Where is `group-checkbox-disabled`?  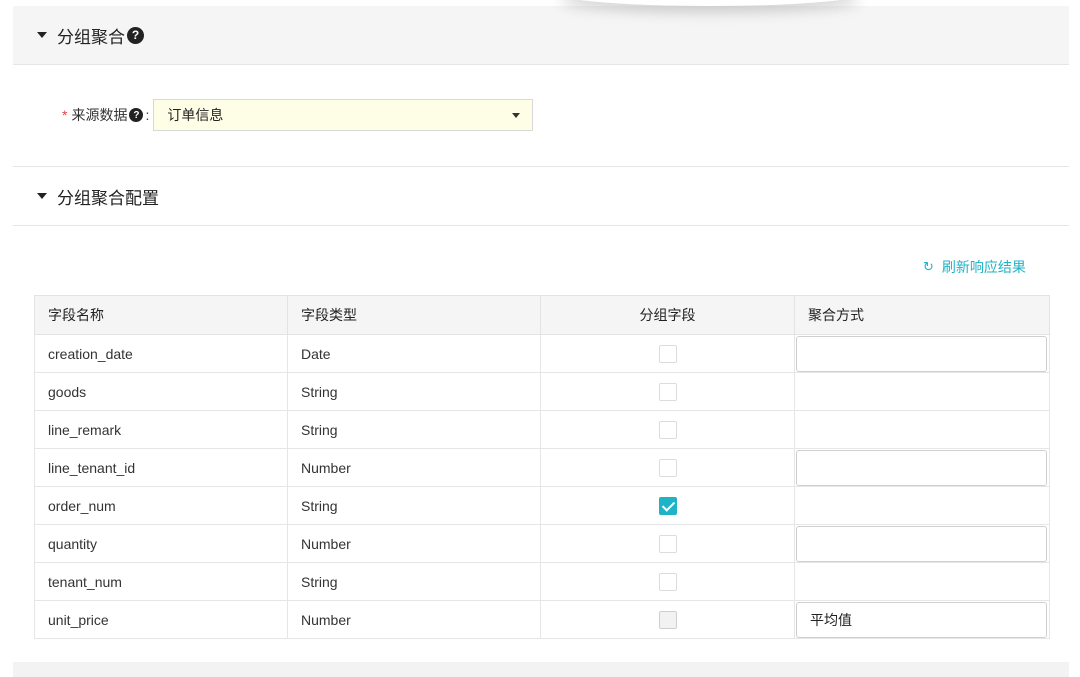
group-checkbox-disabled is located at coordinates (667, 619).